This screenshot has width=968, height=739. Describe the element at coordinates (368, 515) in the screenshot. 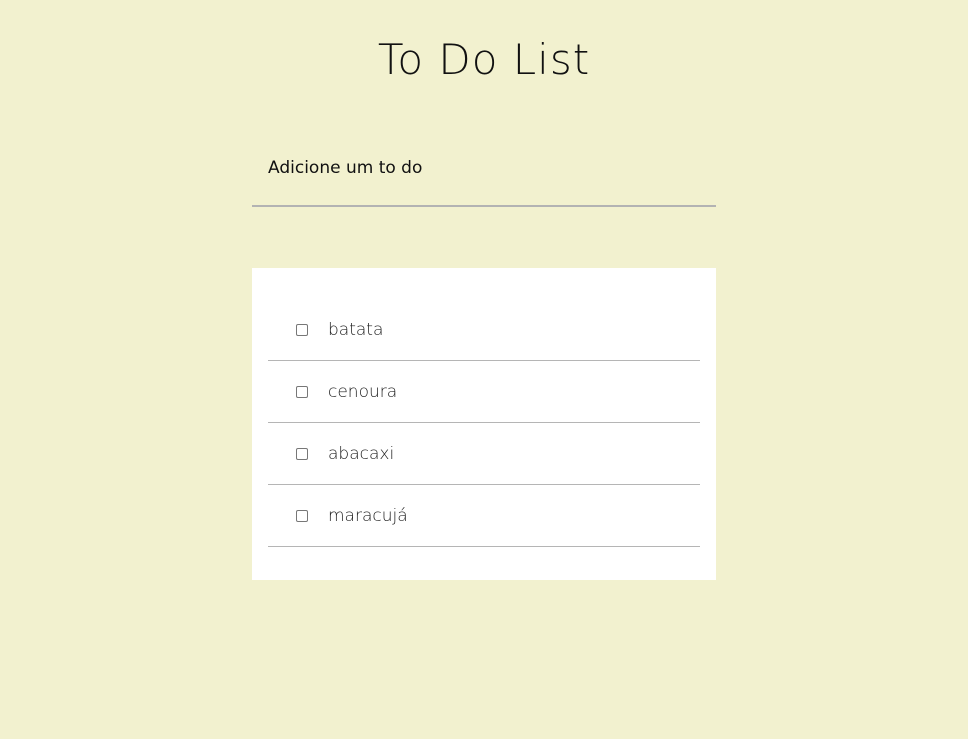

I see `todo-label: maracujá` at that location.